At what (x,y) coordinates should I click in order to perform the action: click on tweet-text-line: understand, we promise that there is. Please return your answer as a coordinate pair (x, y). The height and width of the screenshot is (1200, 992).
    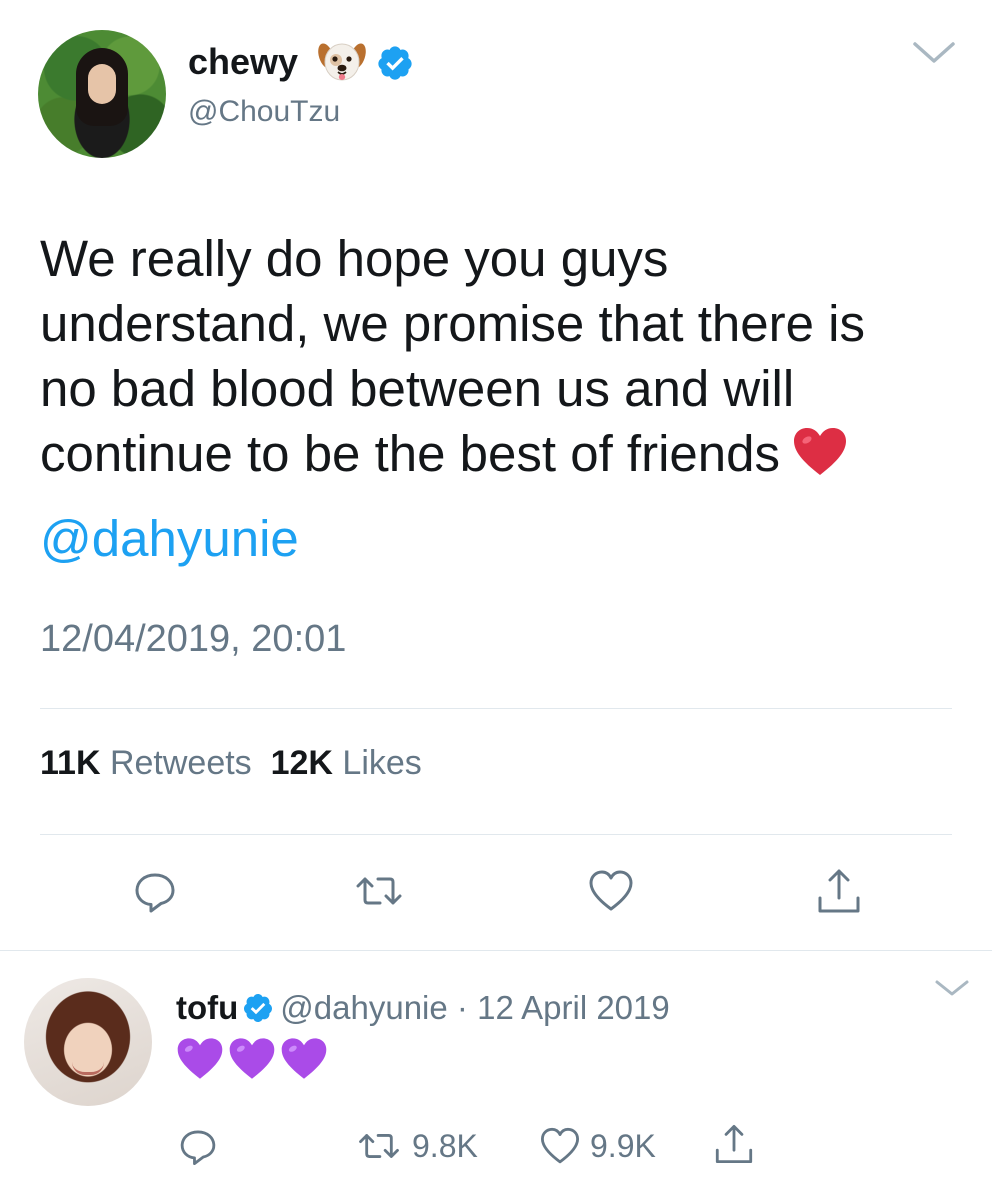
    Looking at the image, I should click on (452, 323).